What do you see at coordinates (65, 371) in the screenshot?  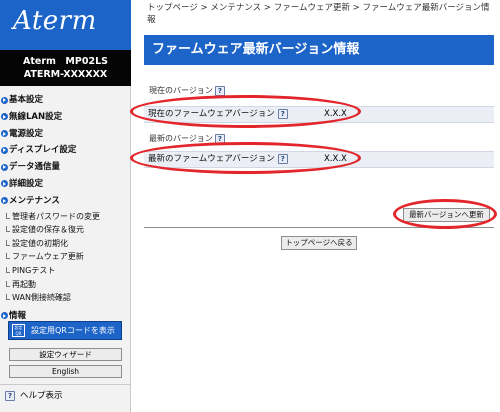 I see `english-button: English` at bounding box center [65, 371].